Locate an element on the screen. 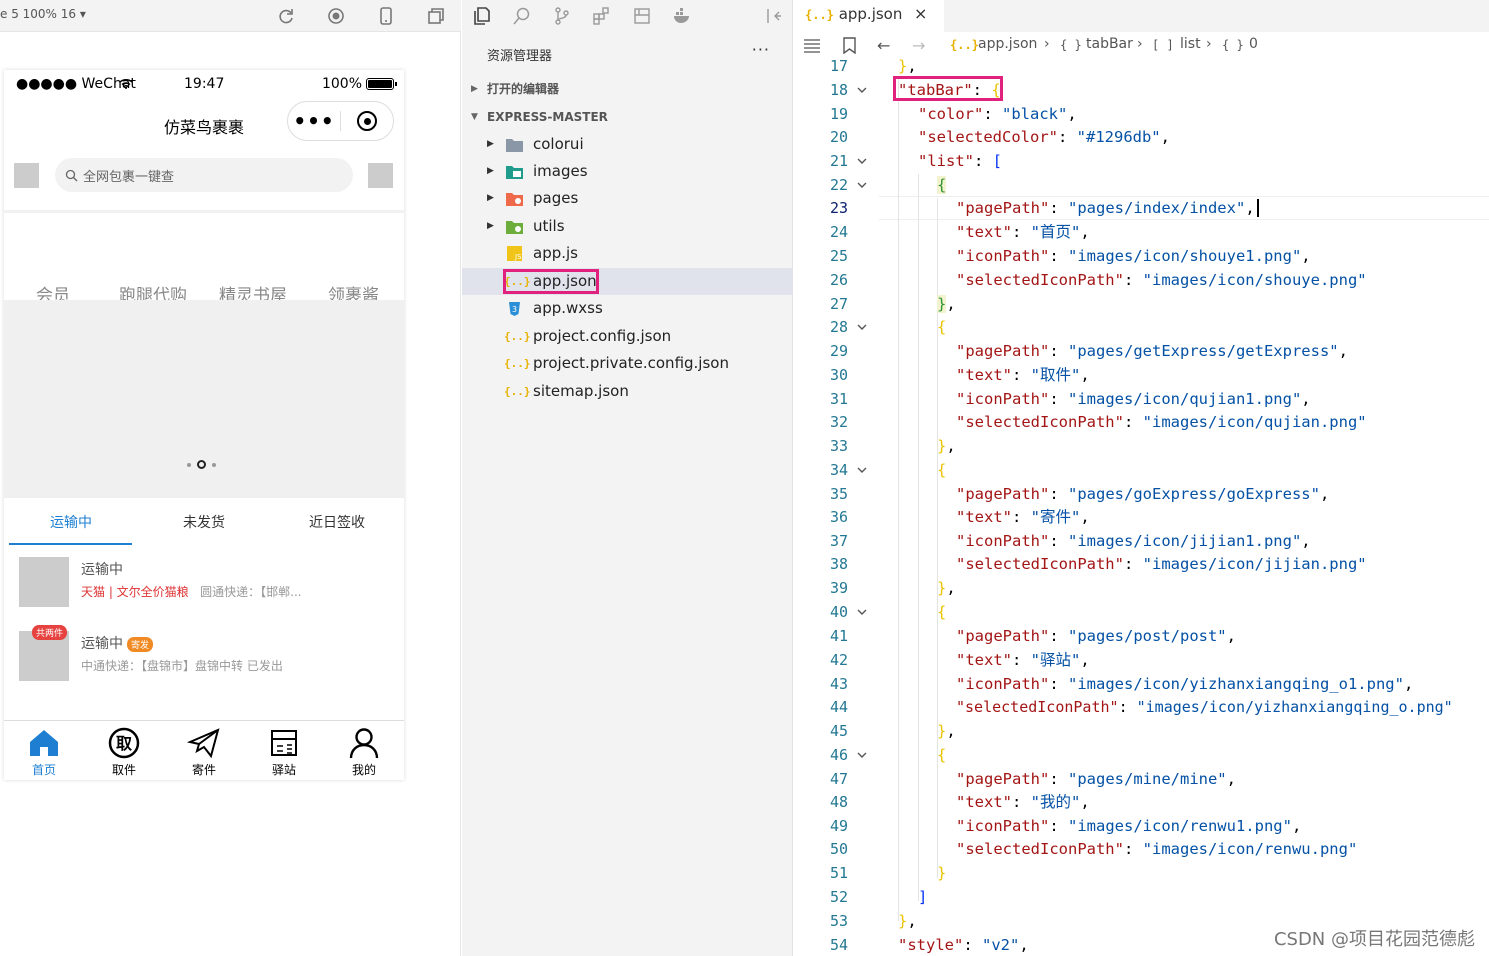  list-icon is located at coordinates (812, 46).